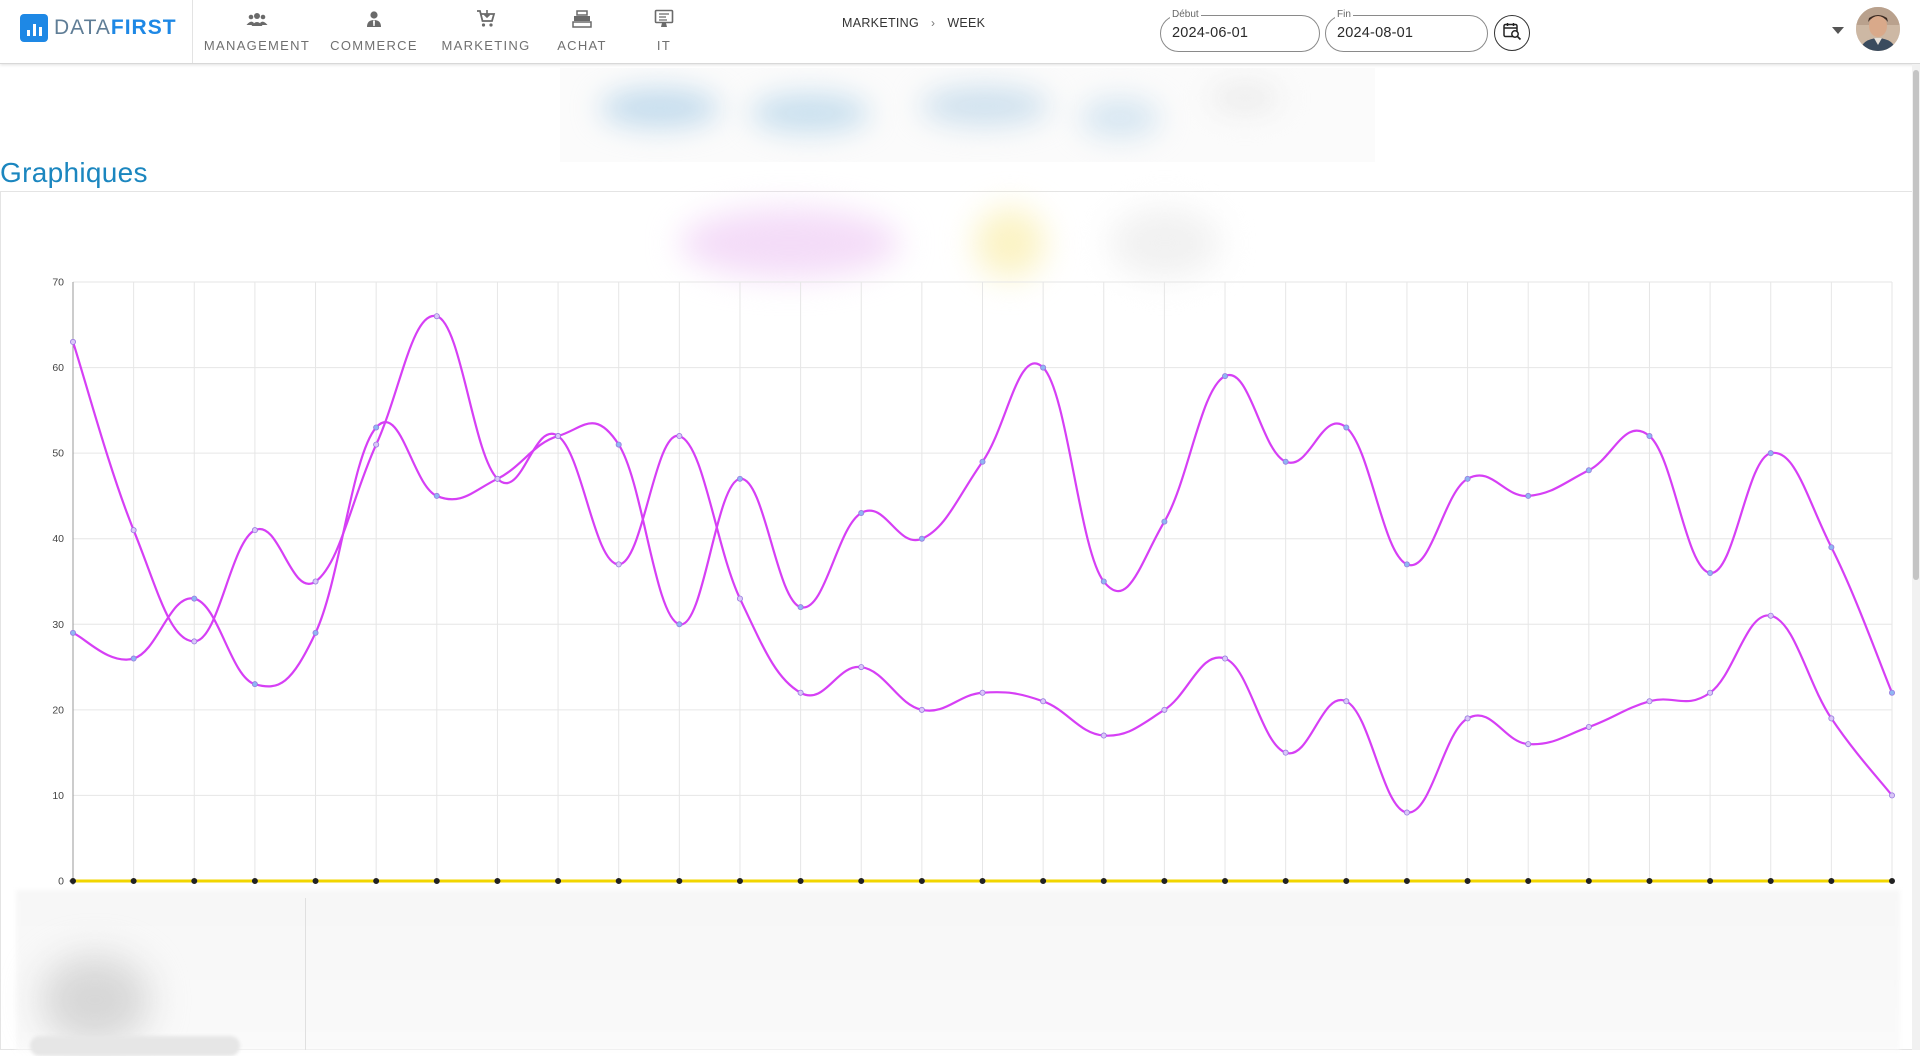 The width and height of the screenshot is (1920, 1056). I want to click on y-tick-label: 0, so click(61, 882).